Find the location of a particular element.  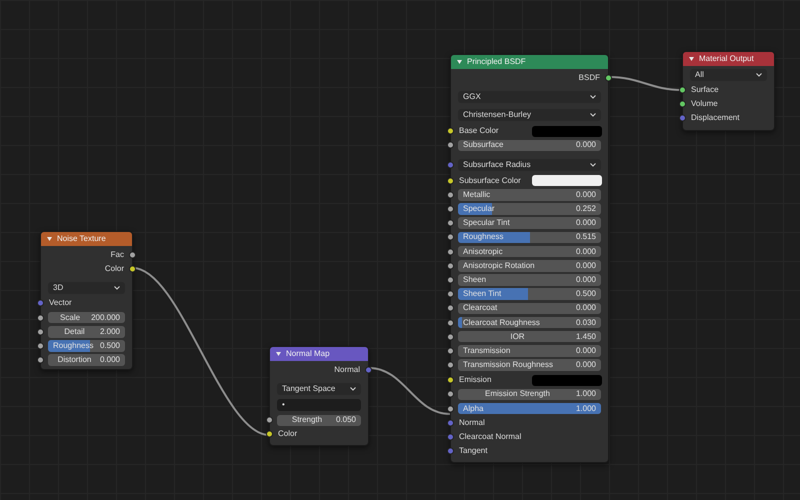

wire is located at coordinates (409, 391).